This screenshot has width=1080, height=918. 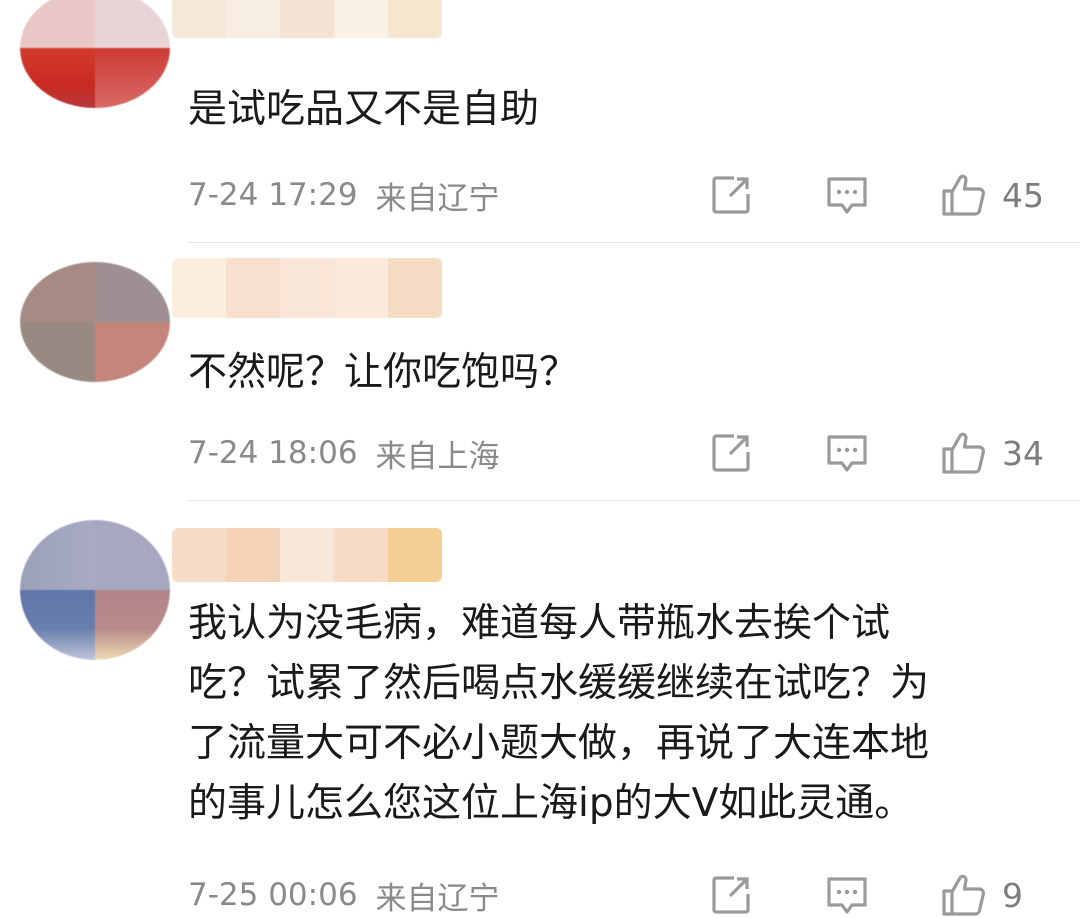 I want to click on like-button: 45, so click(x=992, y=195).